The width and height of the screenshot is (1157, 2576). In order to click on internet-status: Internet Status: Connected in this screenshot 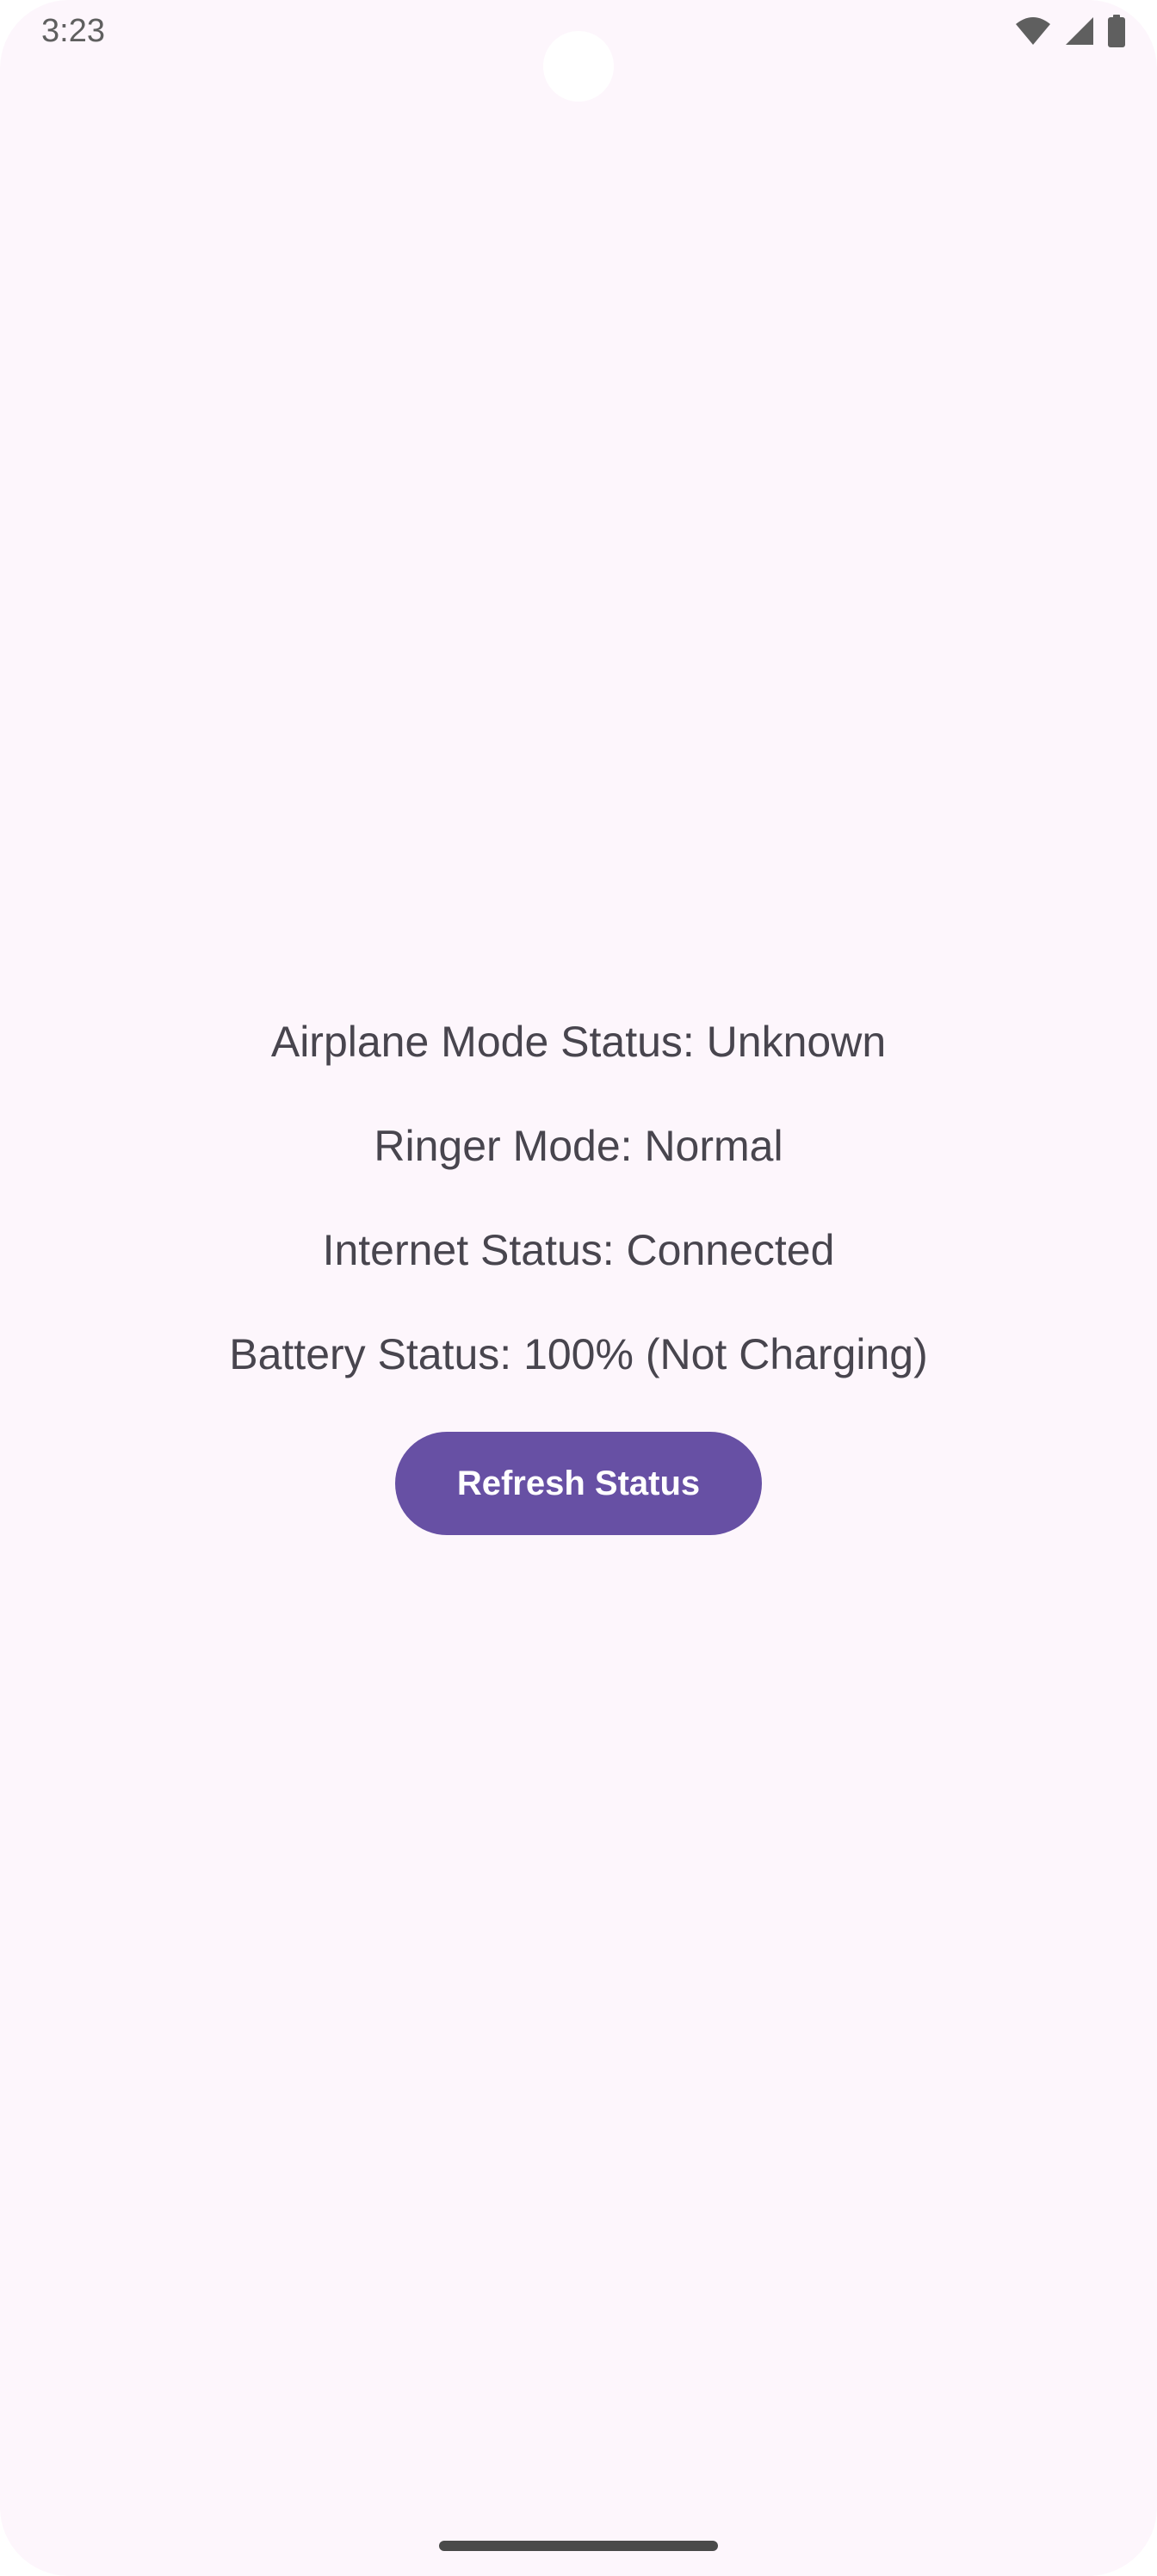, I will do `click(579, 1250)`.